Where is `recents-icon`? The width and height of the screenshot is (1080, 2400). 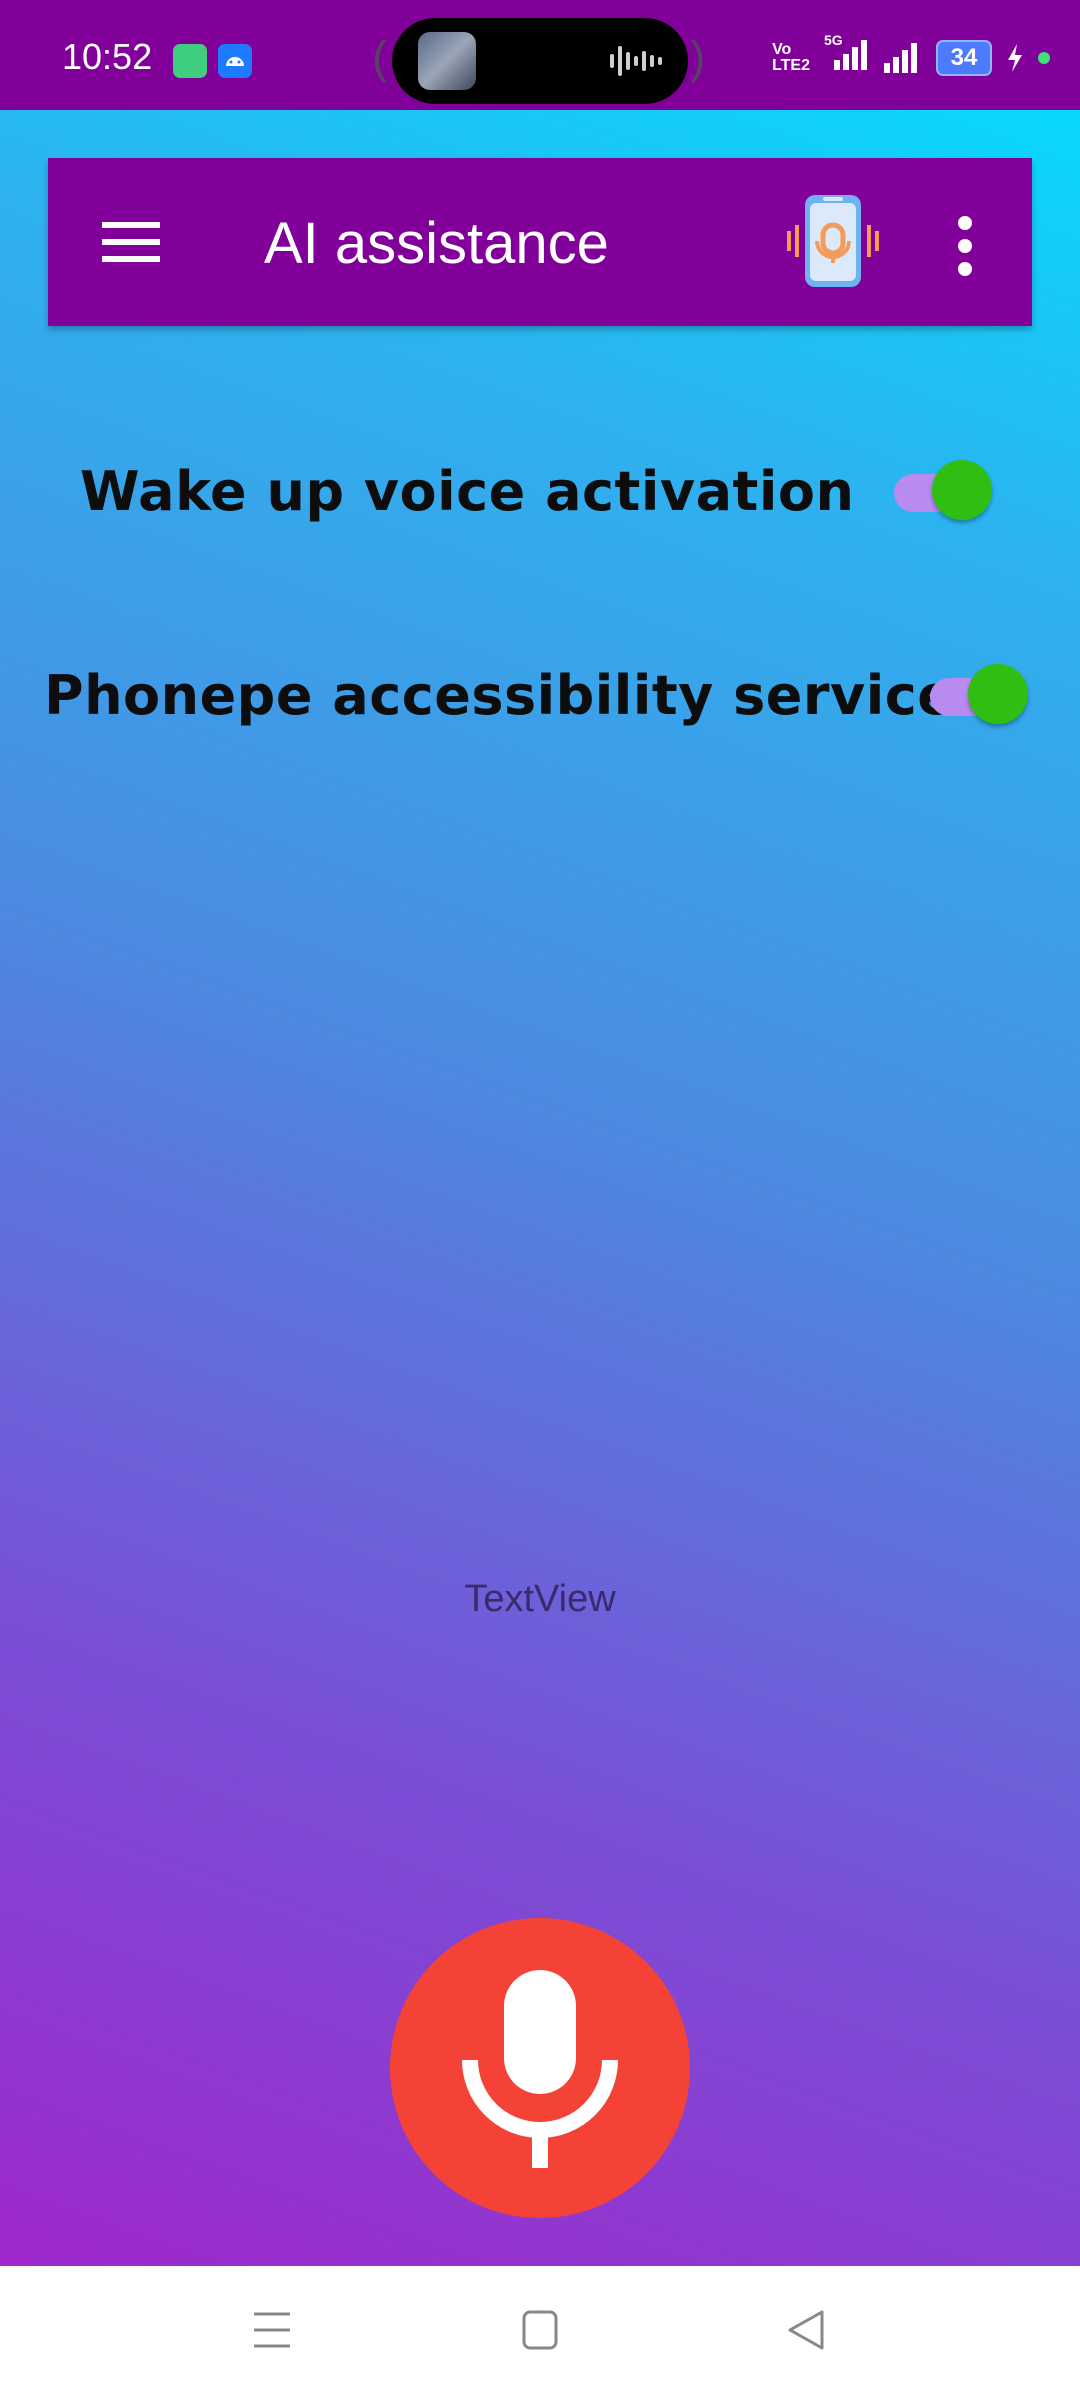
recents-icon is located at coordinates (272, 2330).